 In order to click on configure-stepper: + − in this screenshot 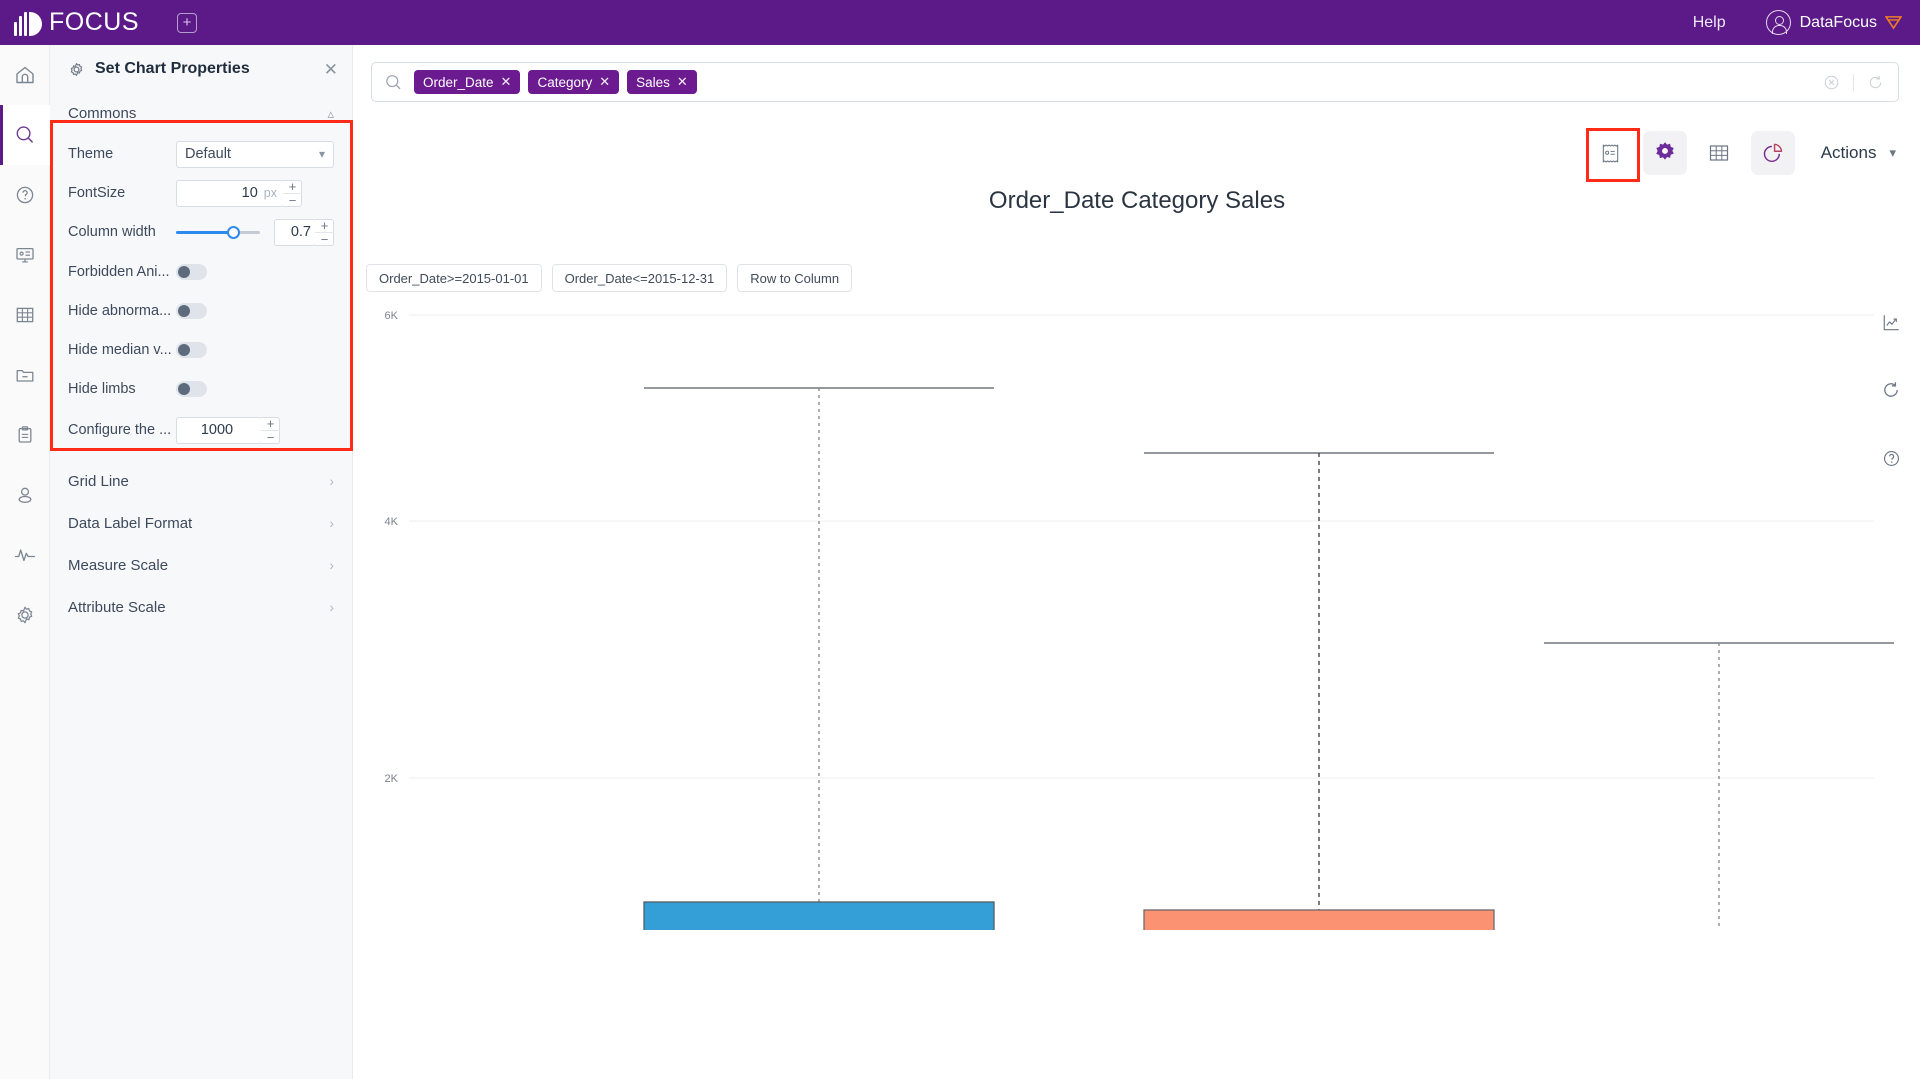, I will do `click(270, 430)`.